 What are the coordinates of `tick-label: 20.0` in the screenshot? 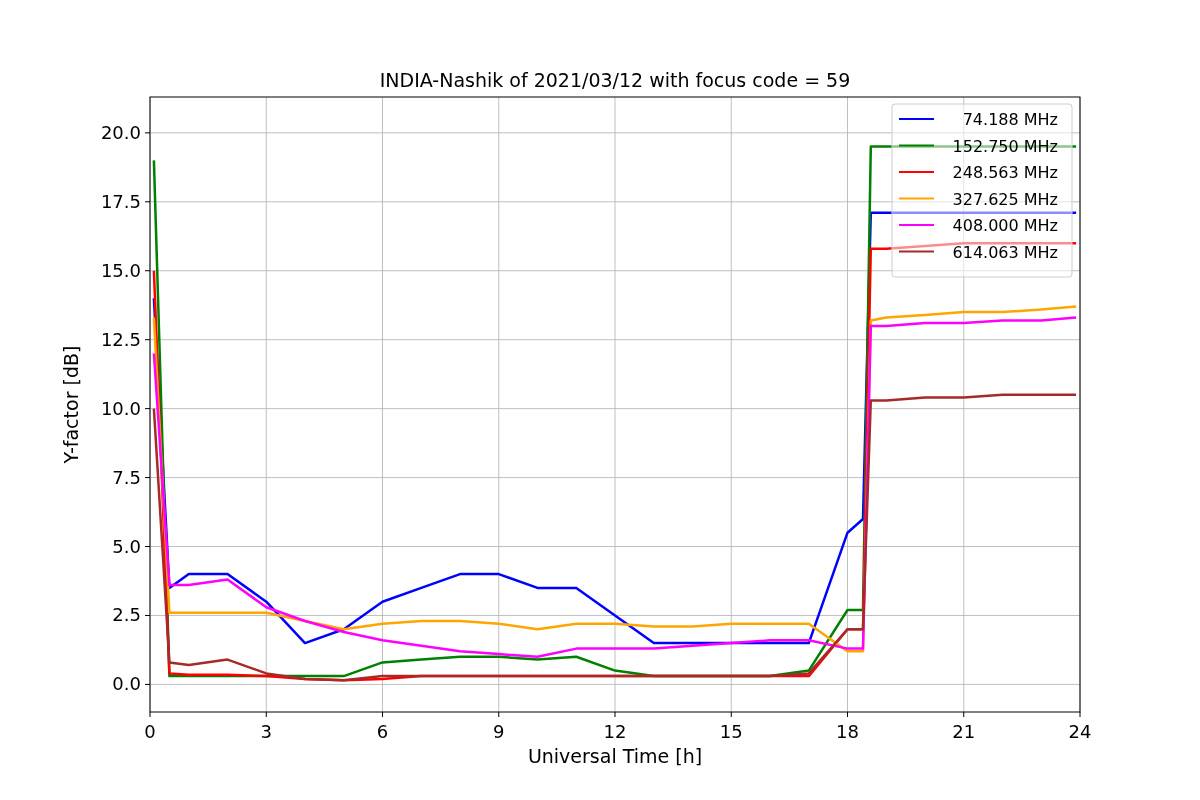 It's located at (120, 132).